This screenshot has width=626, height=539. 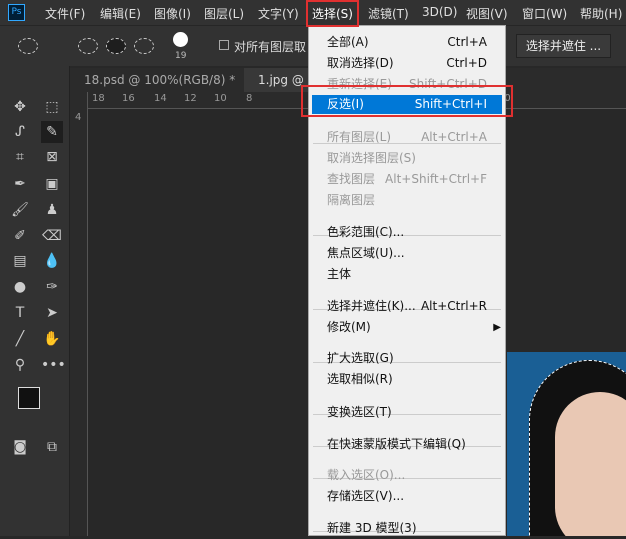 What do you see at coordinates (20, 107) in the screenshot?
I see `move-tool-icon: ✥` at bounding box center [20, 107].